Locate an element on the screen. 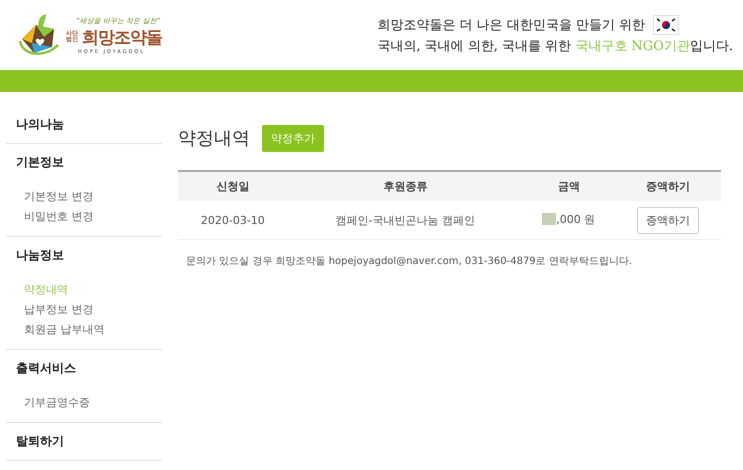 This screenshot has width=743, height=470. tagline: 희망조약돌은 더 나은 대한민국을 만들기 위한 is located at coordinates (511, 25).